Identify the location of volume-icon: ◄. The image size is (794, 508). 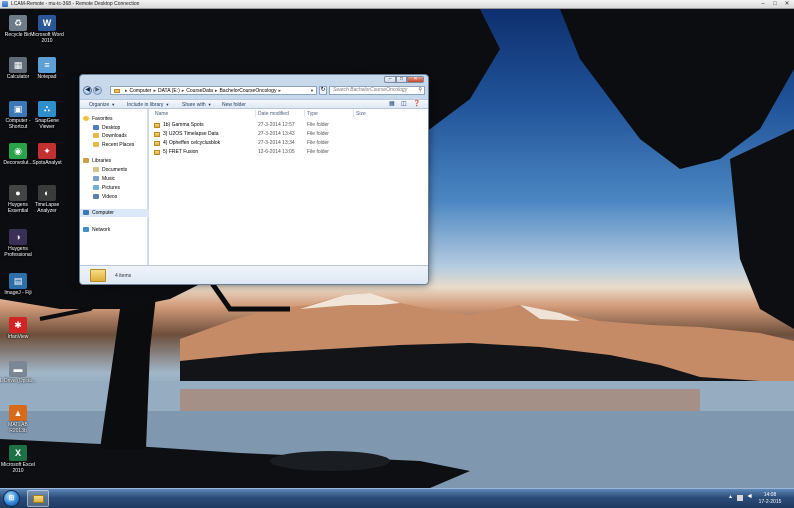
(749, 496).